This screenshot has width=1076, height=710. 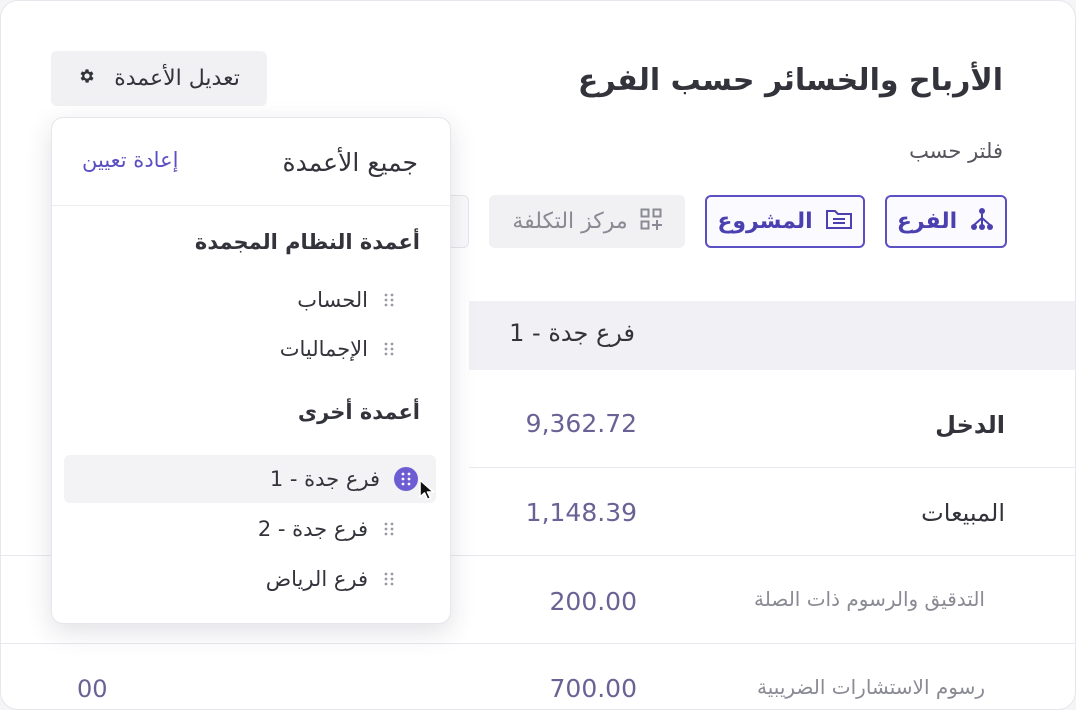 I want to click on column-item-account: الحساب, so click(x=236, y=300).